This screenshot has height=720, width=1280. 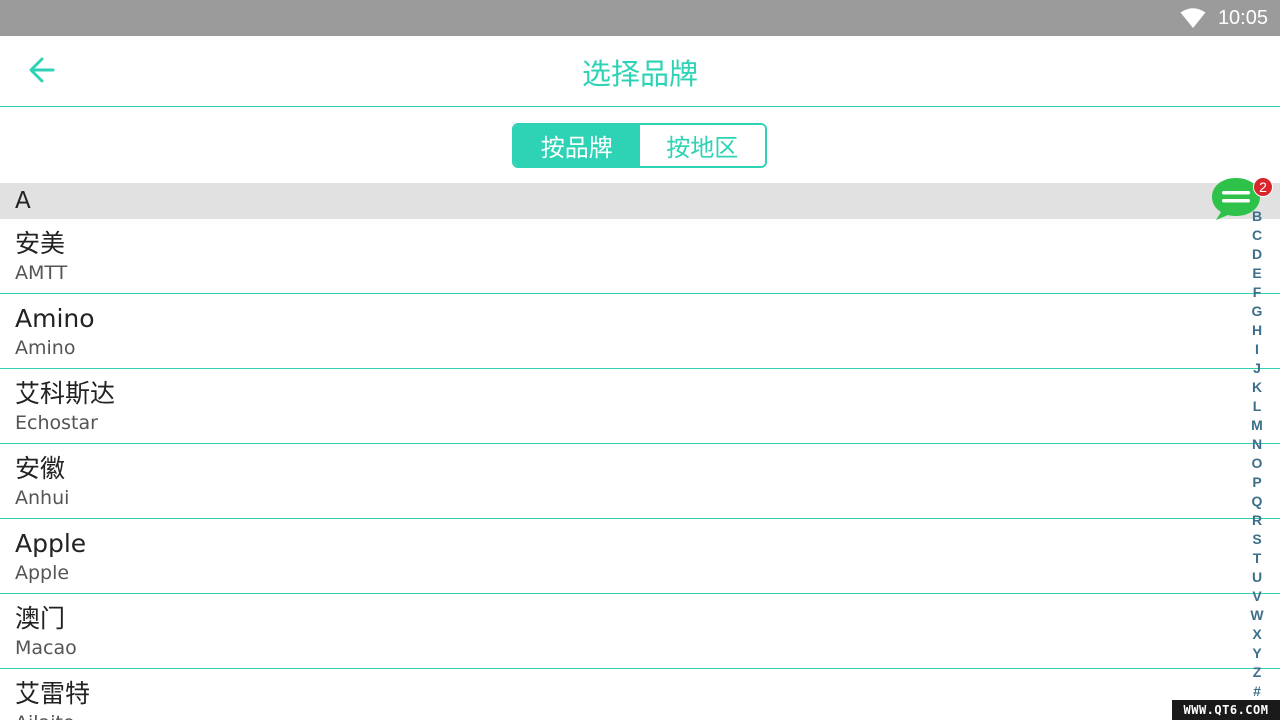 I want to click on index-letter: D, so click(x=1257, y=254).